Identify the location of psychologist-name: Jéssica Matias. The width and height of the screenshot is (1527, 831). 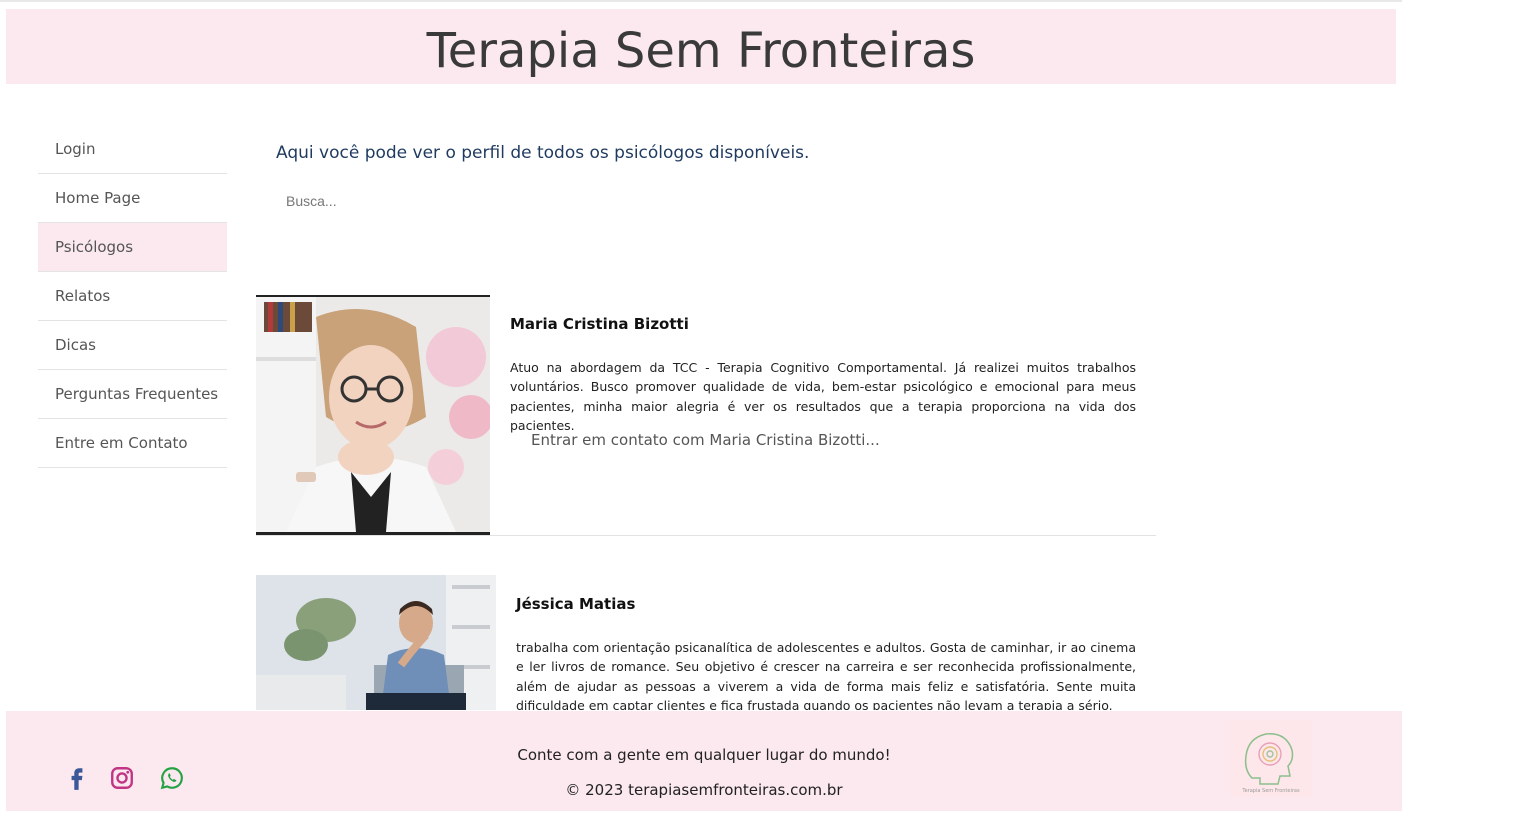
(576, 604).